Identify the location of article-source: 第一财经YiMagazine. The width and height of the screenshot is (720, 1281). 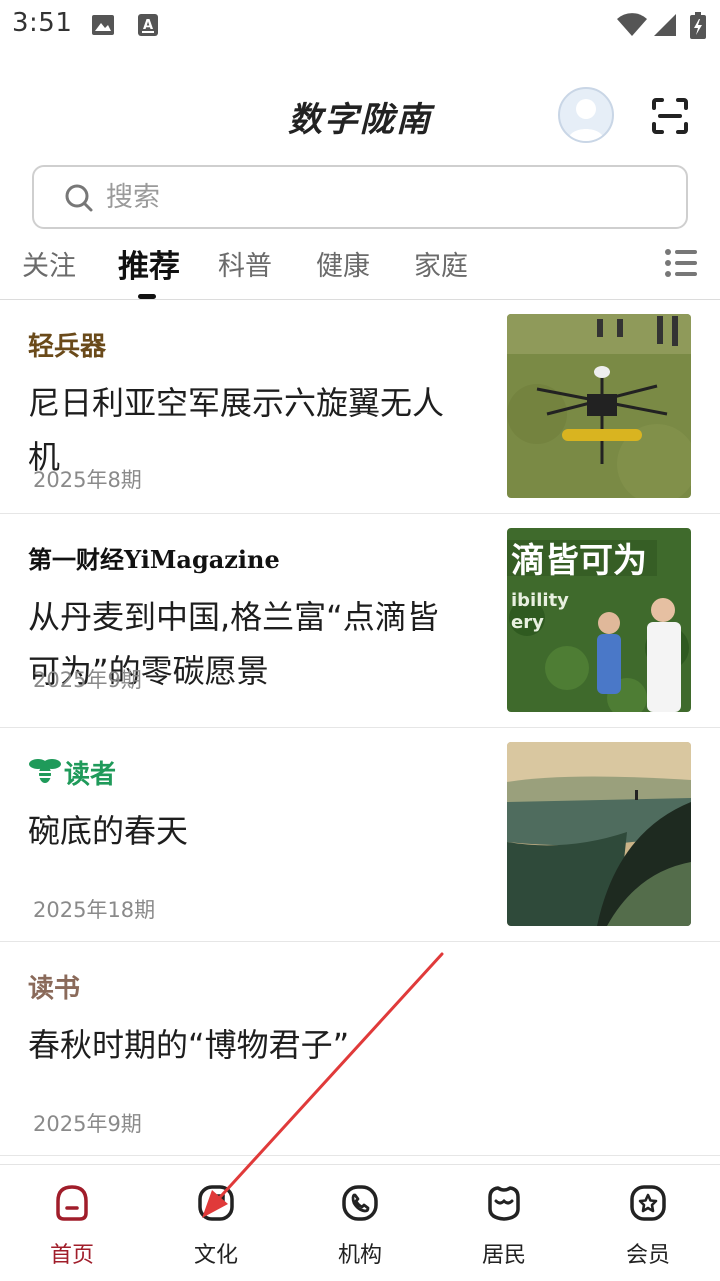
(154, 559).